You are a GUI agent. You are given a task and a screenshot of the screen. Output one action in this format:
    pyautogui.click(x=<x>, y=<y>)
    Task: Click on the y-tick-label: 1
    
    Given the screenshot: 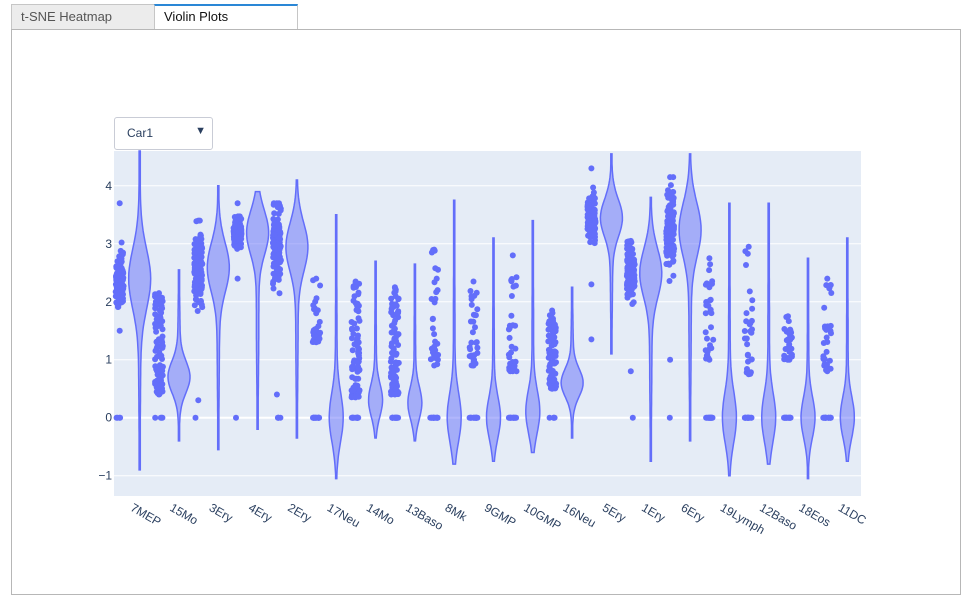 What is the action you would take?
    pyautogui.click(x=108, y=360)
    